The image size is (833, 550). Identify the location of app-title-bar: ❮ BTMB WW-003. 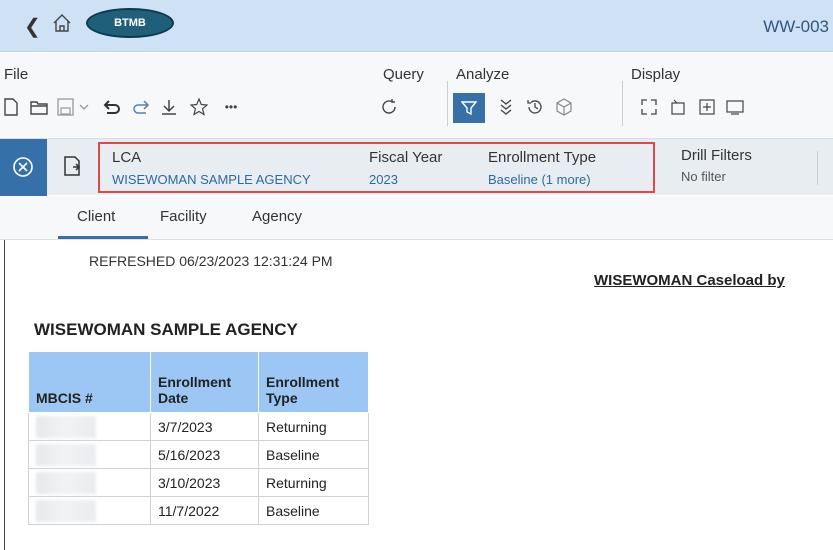
(416, 26).